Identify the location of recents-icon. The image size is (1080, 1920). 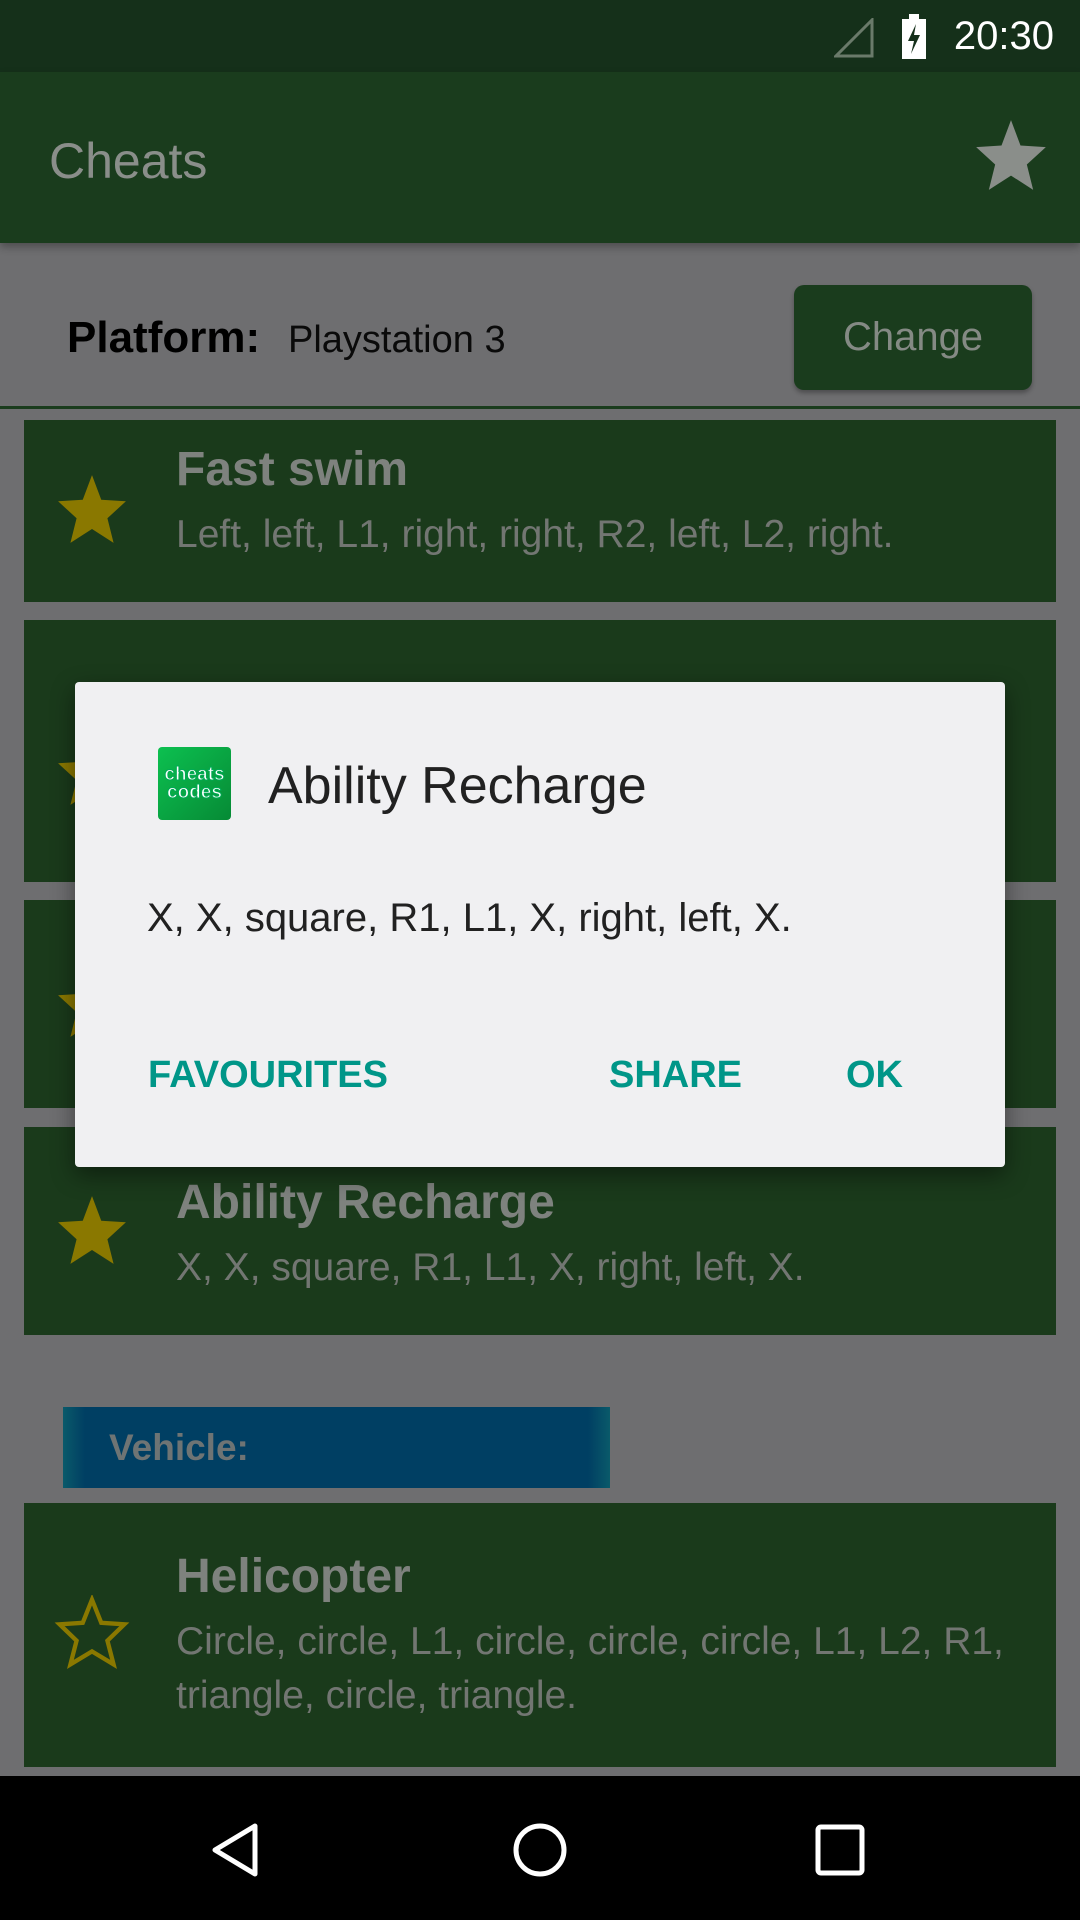
(840, 1850).